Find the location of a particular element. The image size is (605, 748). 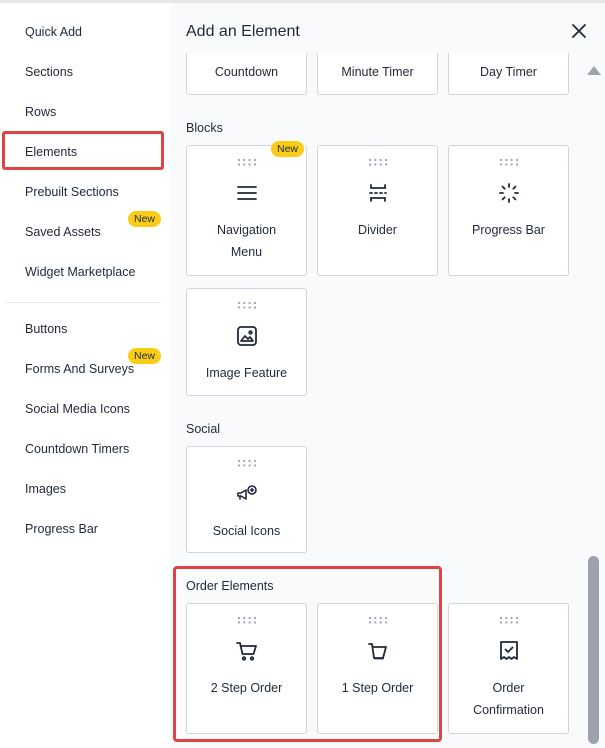

element-card-countdown: Countdown is located at coordinates (246, 74).